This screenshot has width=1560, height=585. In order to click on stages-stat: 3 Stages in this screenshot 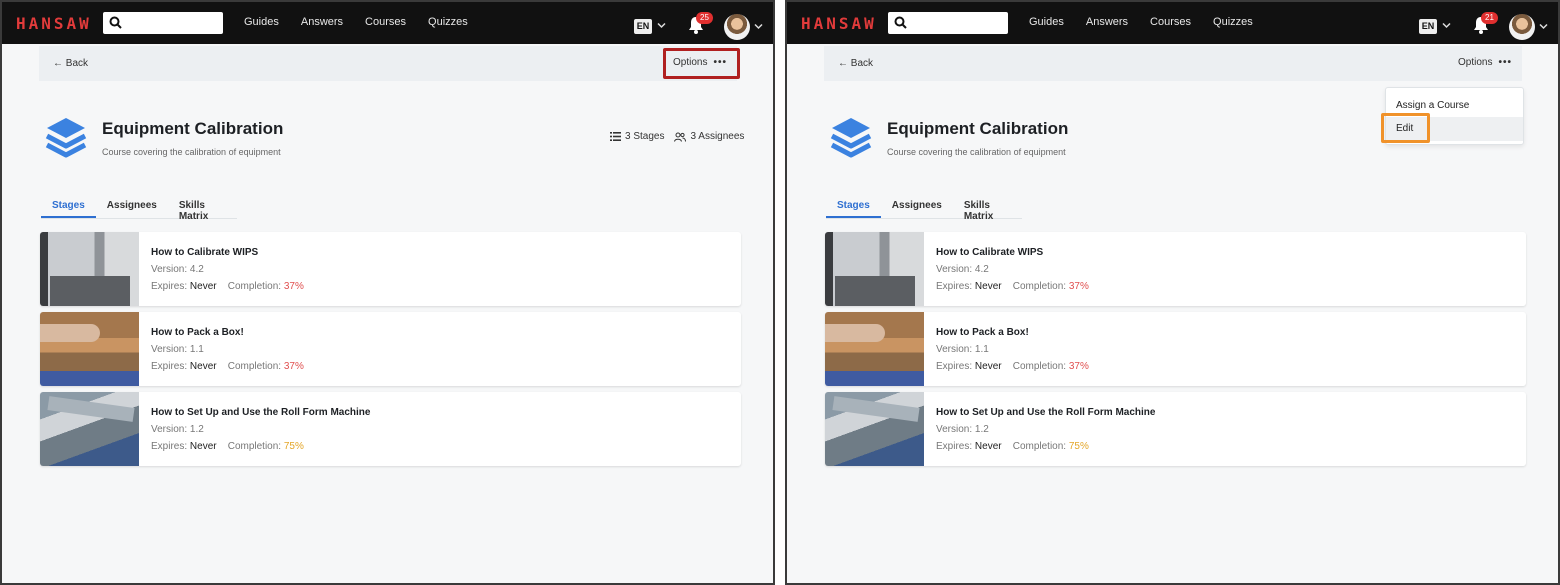, I will do `click(637, 136)`.